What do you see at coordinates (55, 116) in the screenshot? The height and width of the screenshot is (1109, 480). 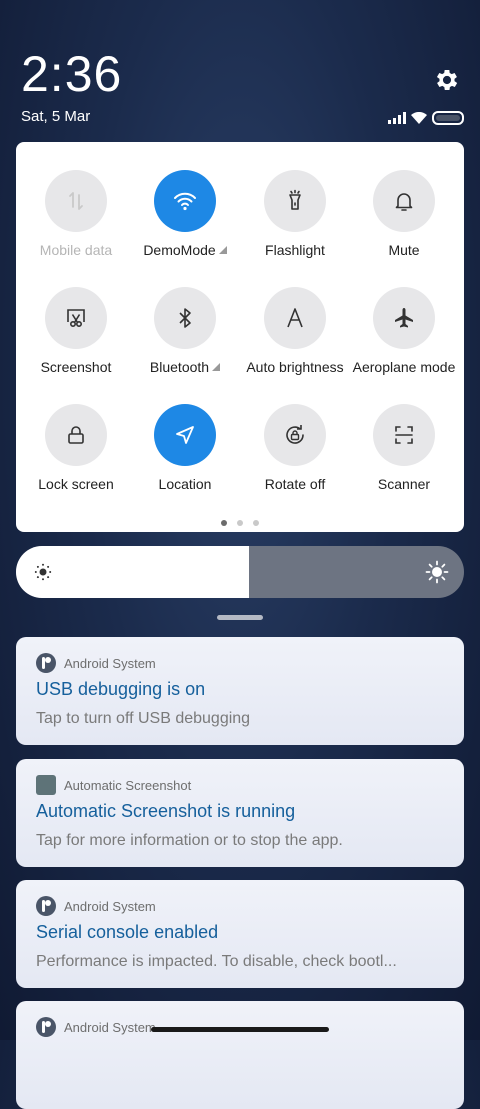 I see `date: Sat, 5 Mar` at bounding box center [55, 116].